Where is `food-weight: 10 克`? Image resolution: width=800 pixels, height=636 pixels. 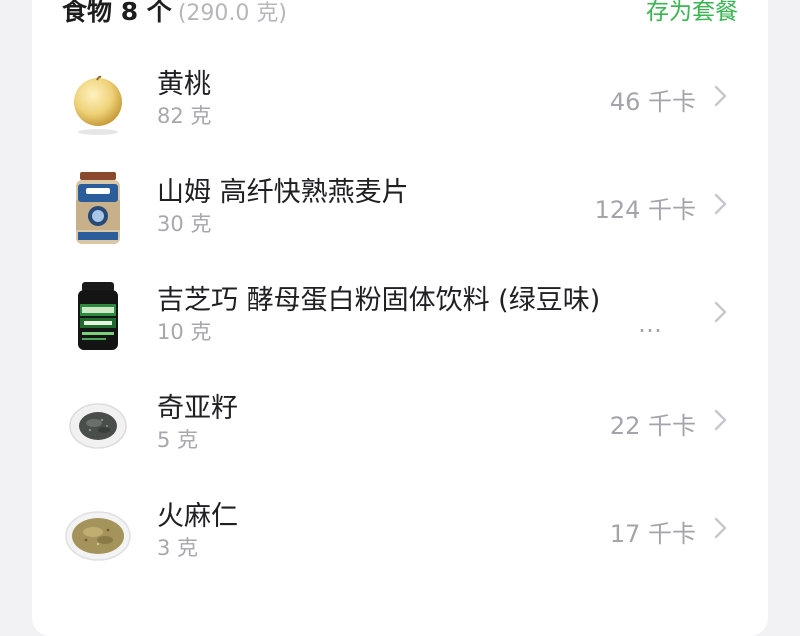
food-weight: 10 克 is located at coordinates (184, 332).